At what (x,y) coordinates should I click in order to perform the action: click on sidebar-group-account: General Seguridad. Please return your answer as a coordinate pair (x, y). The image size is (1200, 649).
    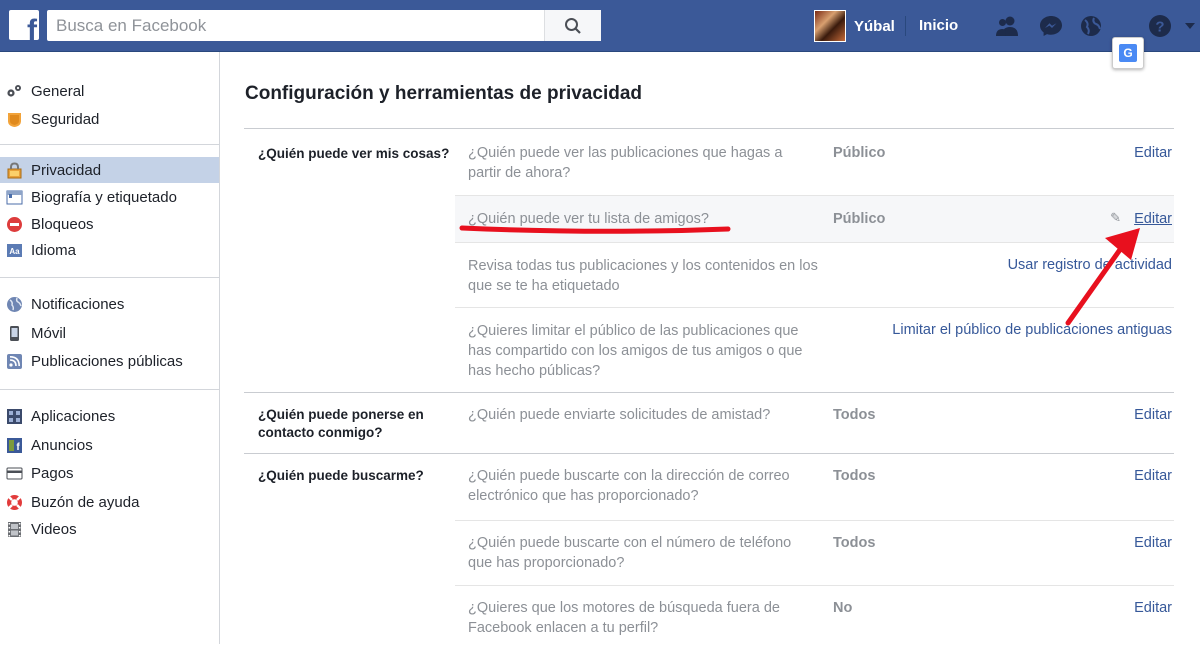
    Looking at the image, I should click on (109, 98).